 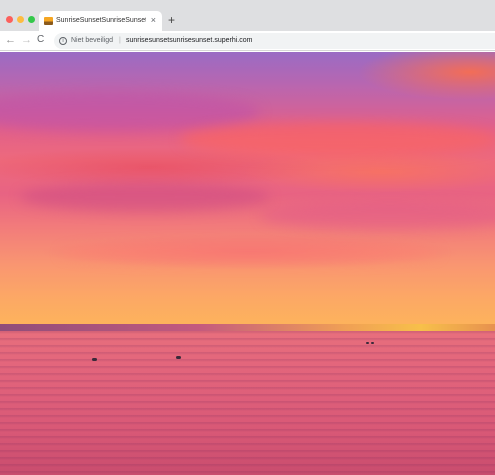 I want to click on new-tab-button: +, so click(x=171, y=20).